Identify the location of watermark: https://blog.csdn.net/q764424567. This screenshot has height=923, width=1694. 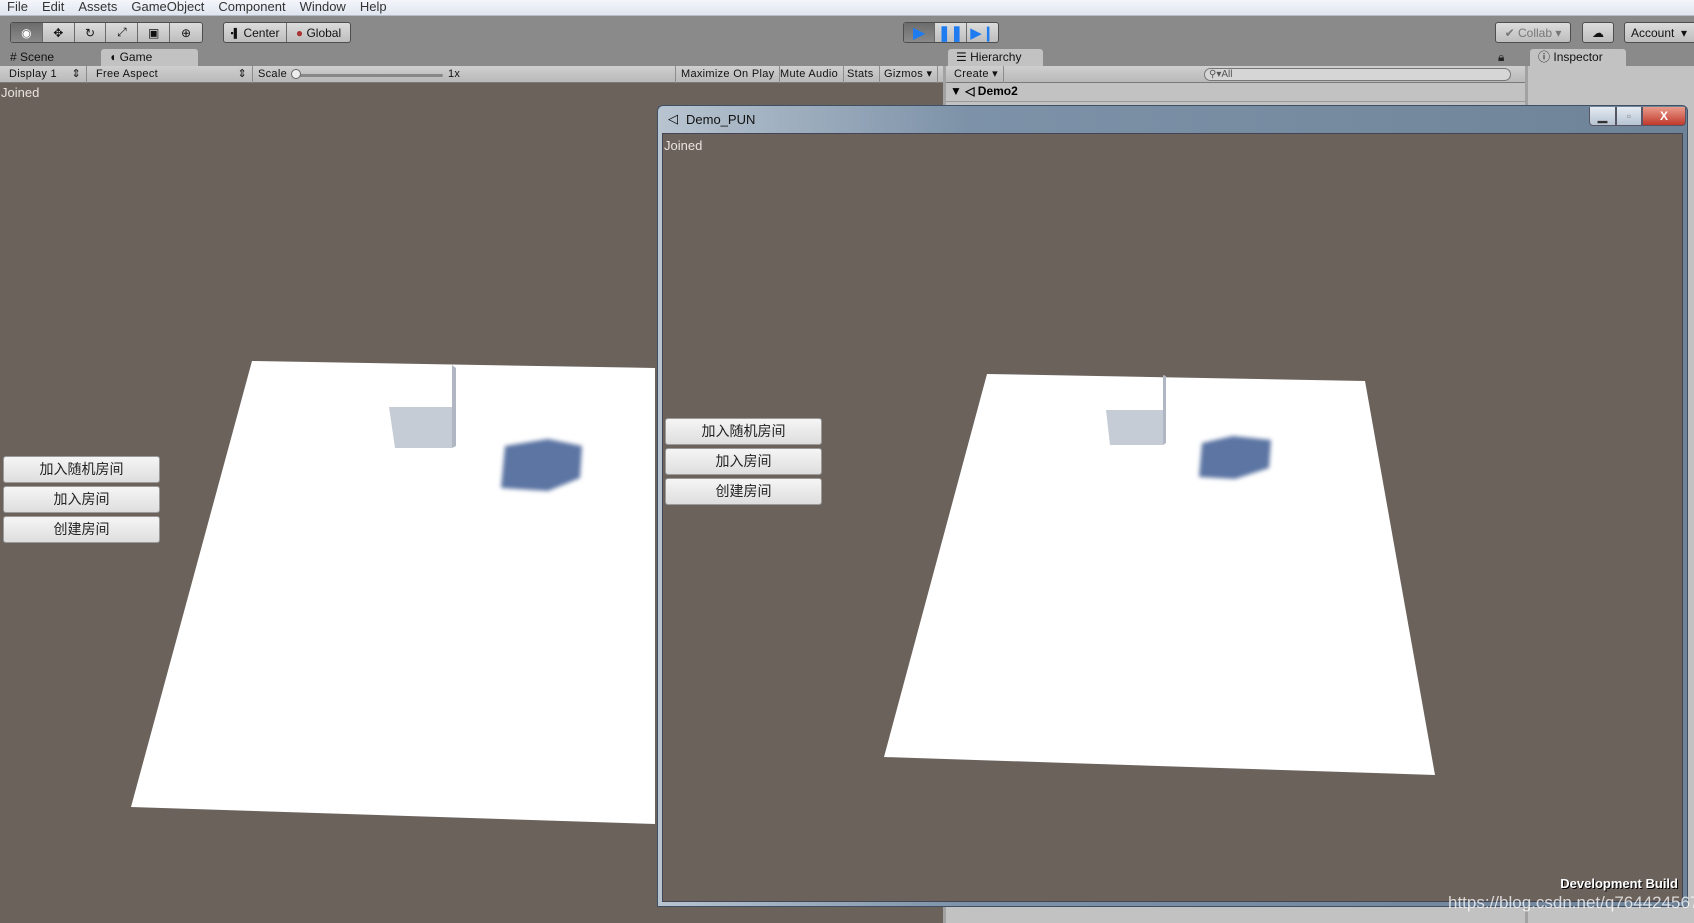
(1571, 902).